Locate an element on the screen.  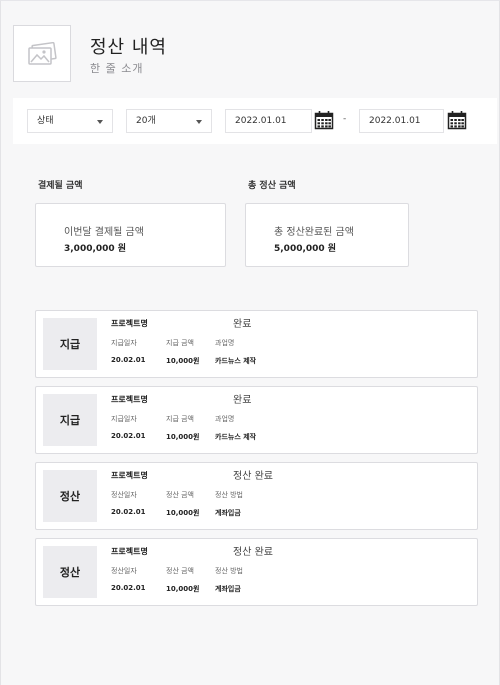
page-subtitle: 한 줄 소개 is located at coordinates (117, 68).